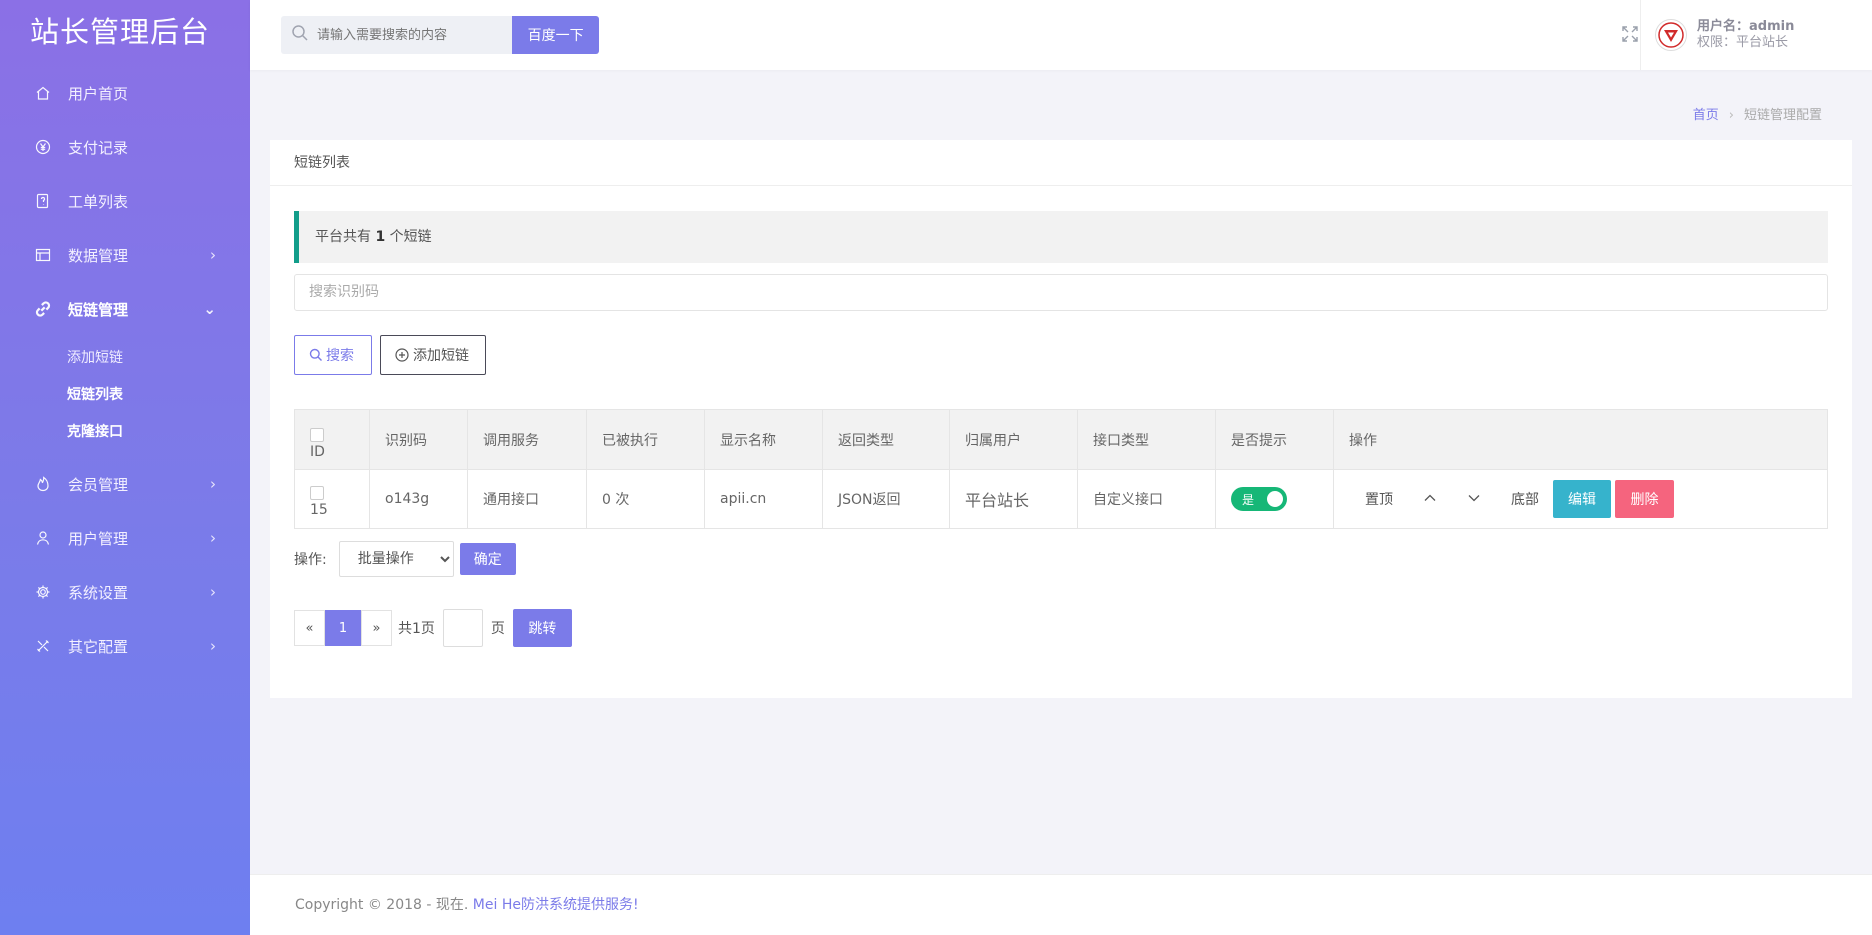 Image resolution: width=1872 pixels, height=935 pixels. I want to click on col-service: 调用服务, so click(527, 439).